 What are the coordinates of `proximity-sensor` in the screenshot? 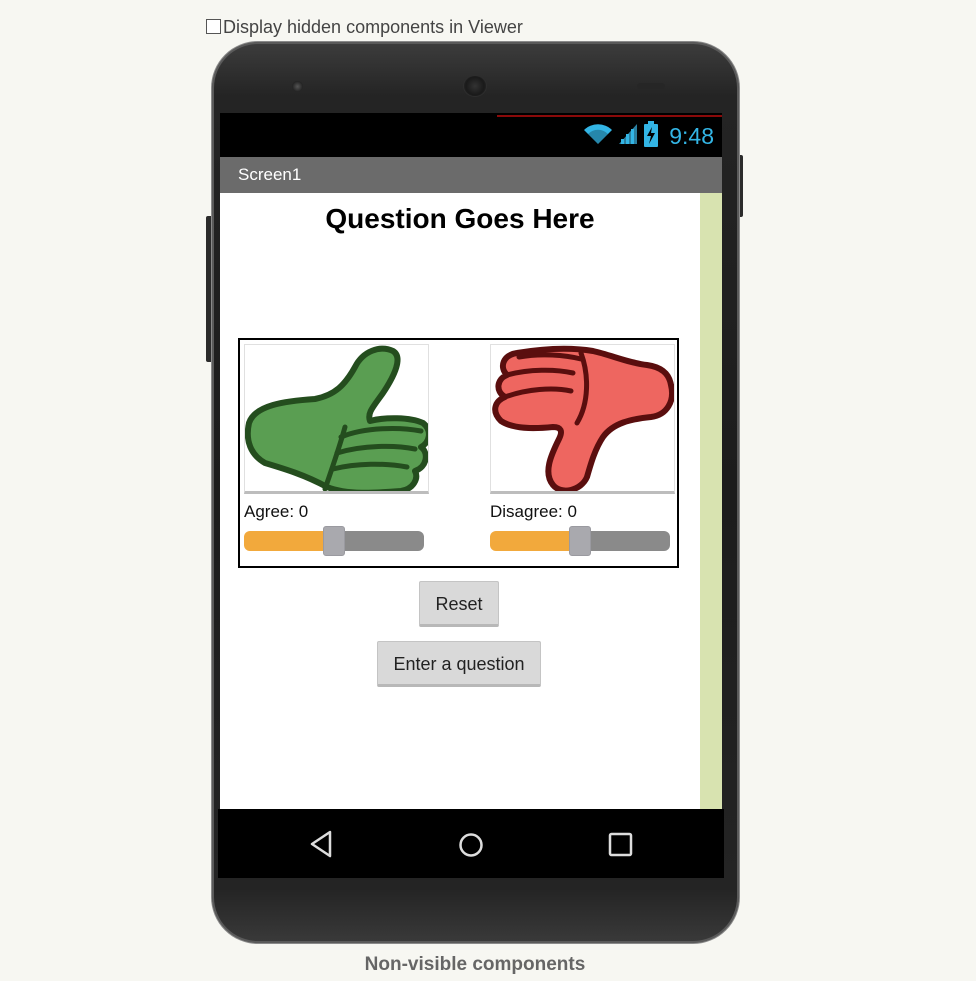 It's located at (651, 86).